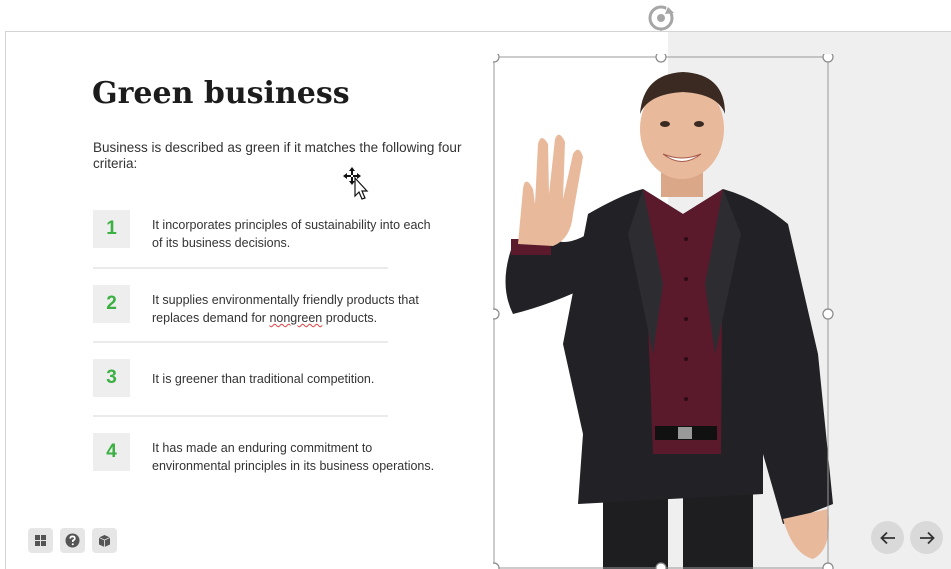  I want to click on criterion-number: 1, so click(111, 229).